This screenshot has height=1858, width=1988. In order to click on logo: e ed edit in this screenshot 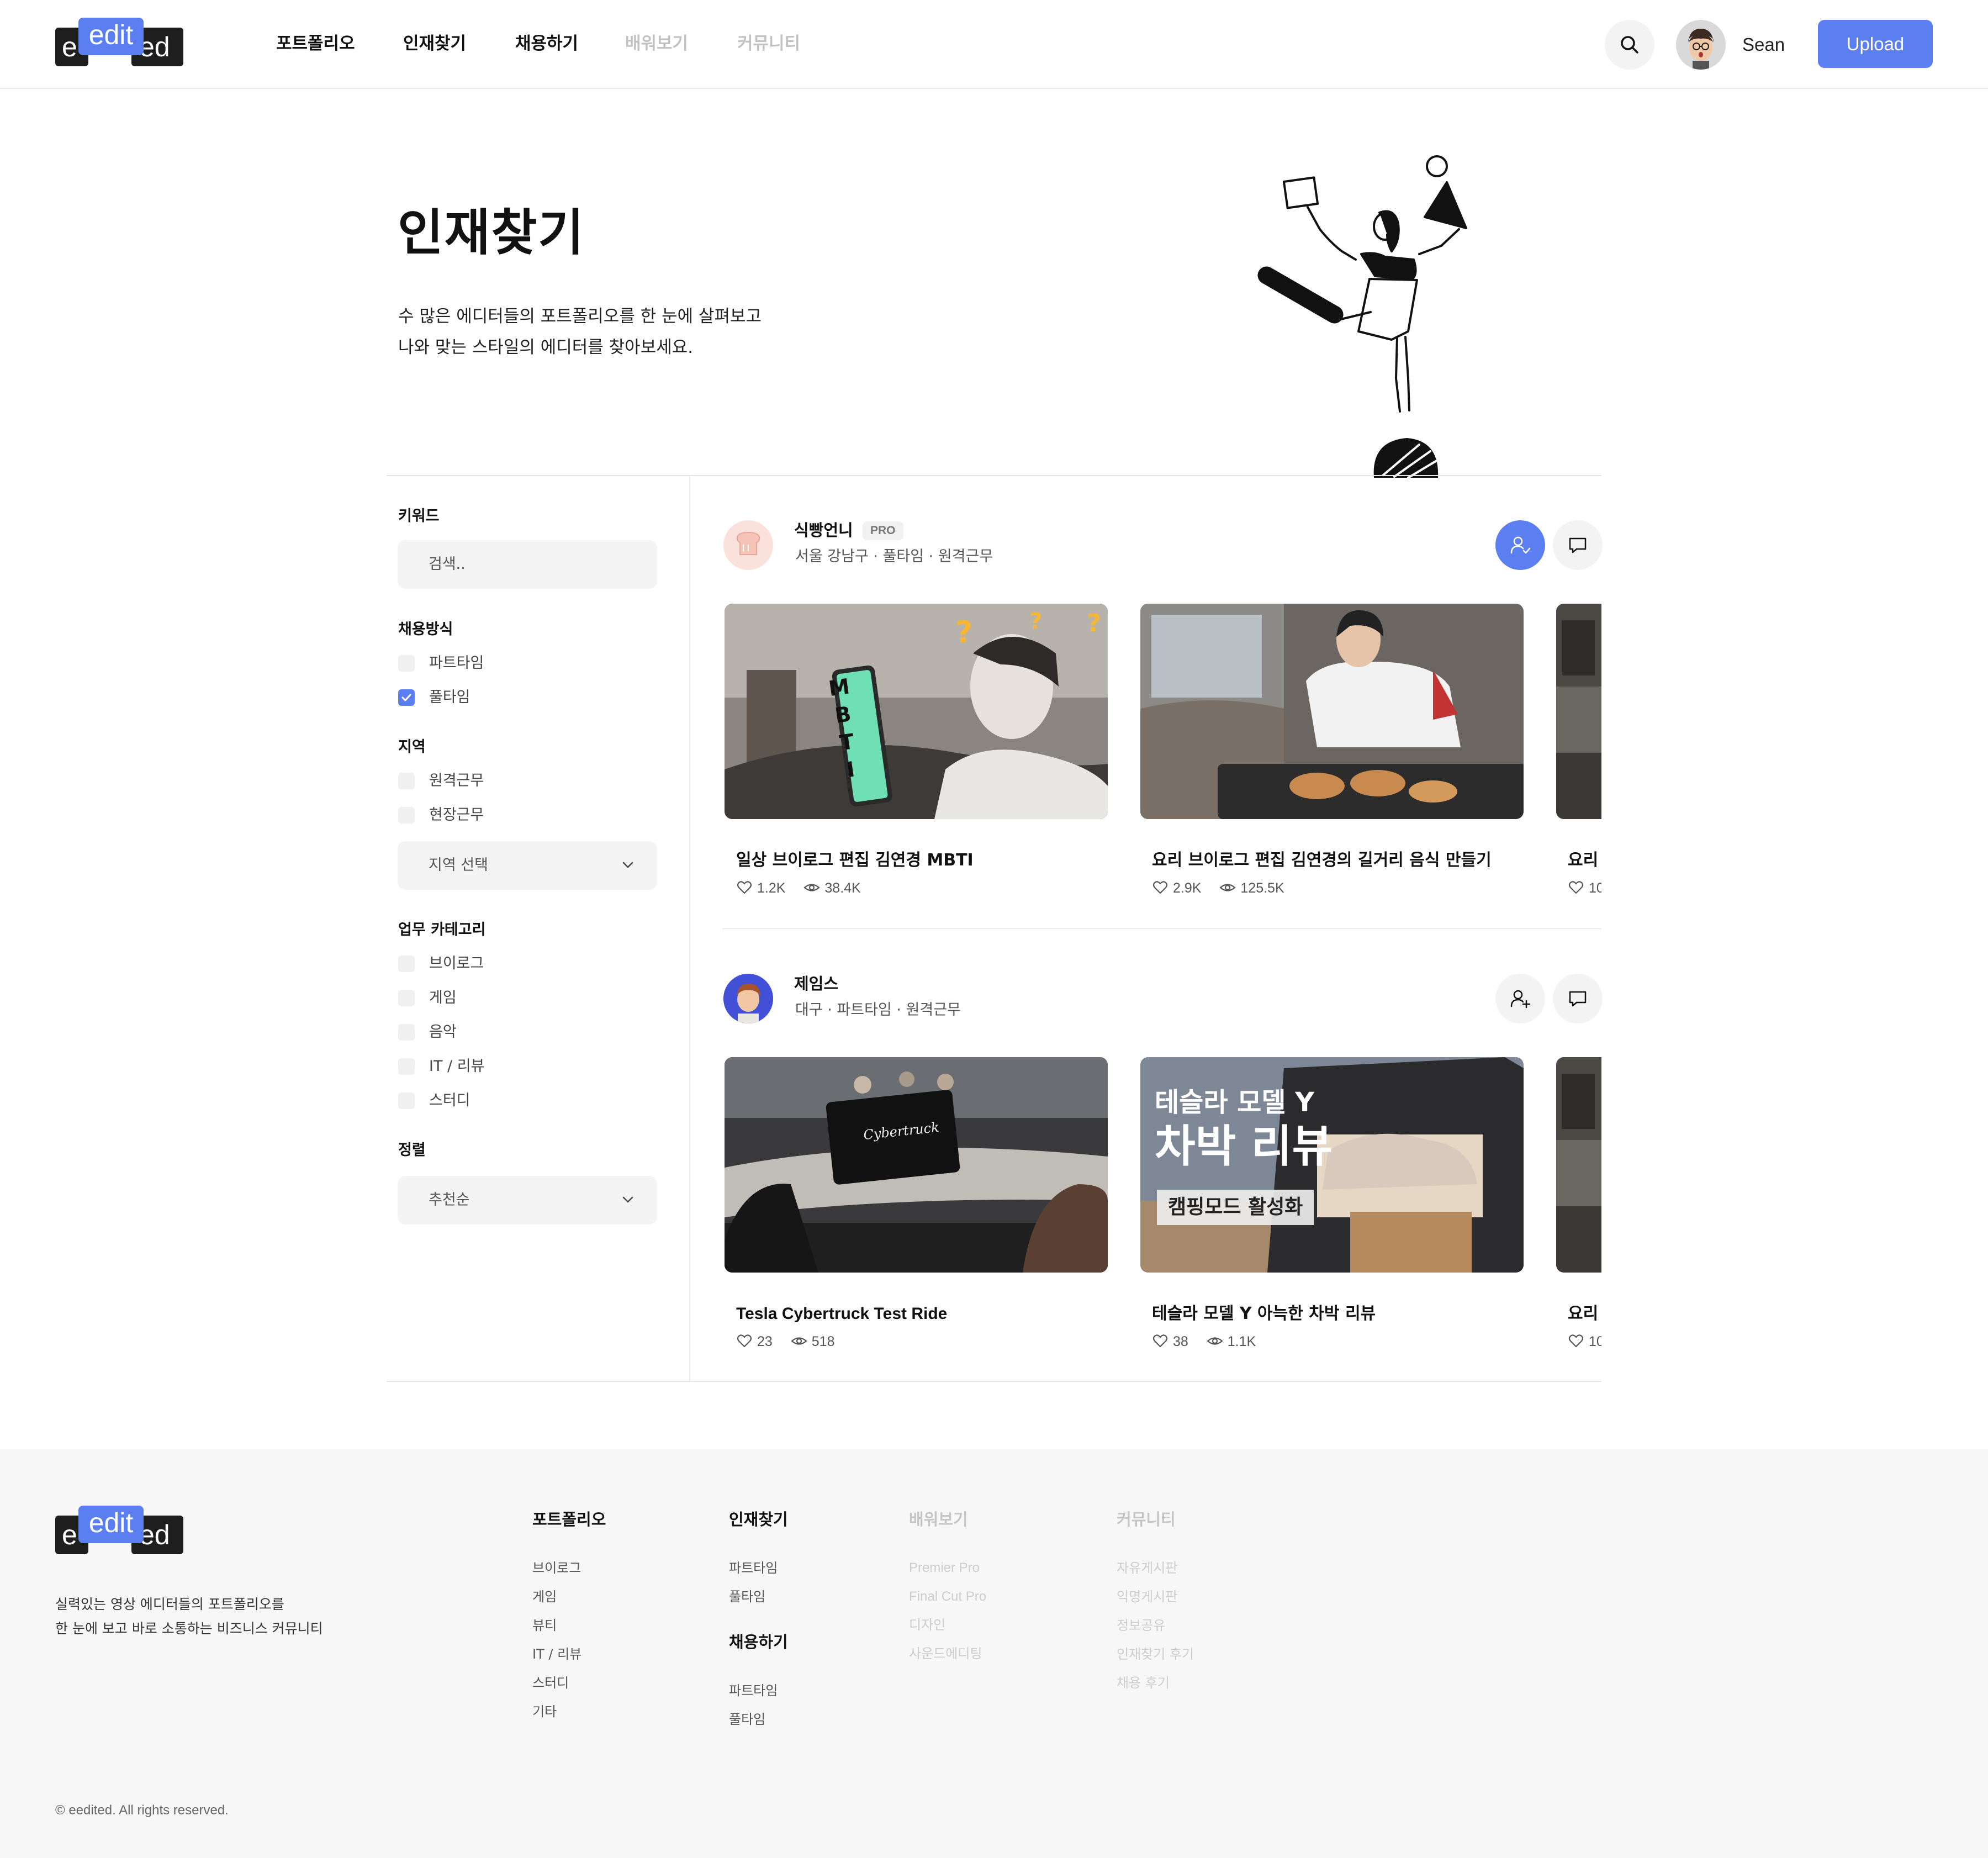, I will do `click(119, 42)`.